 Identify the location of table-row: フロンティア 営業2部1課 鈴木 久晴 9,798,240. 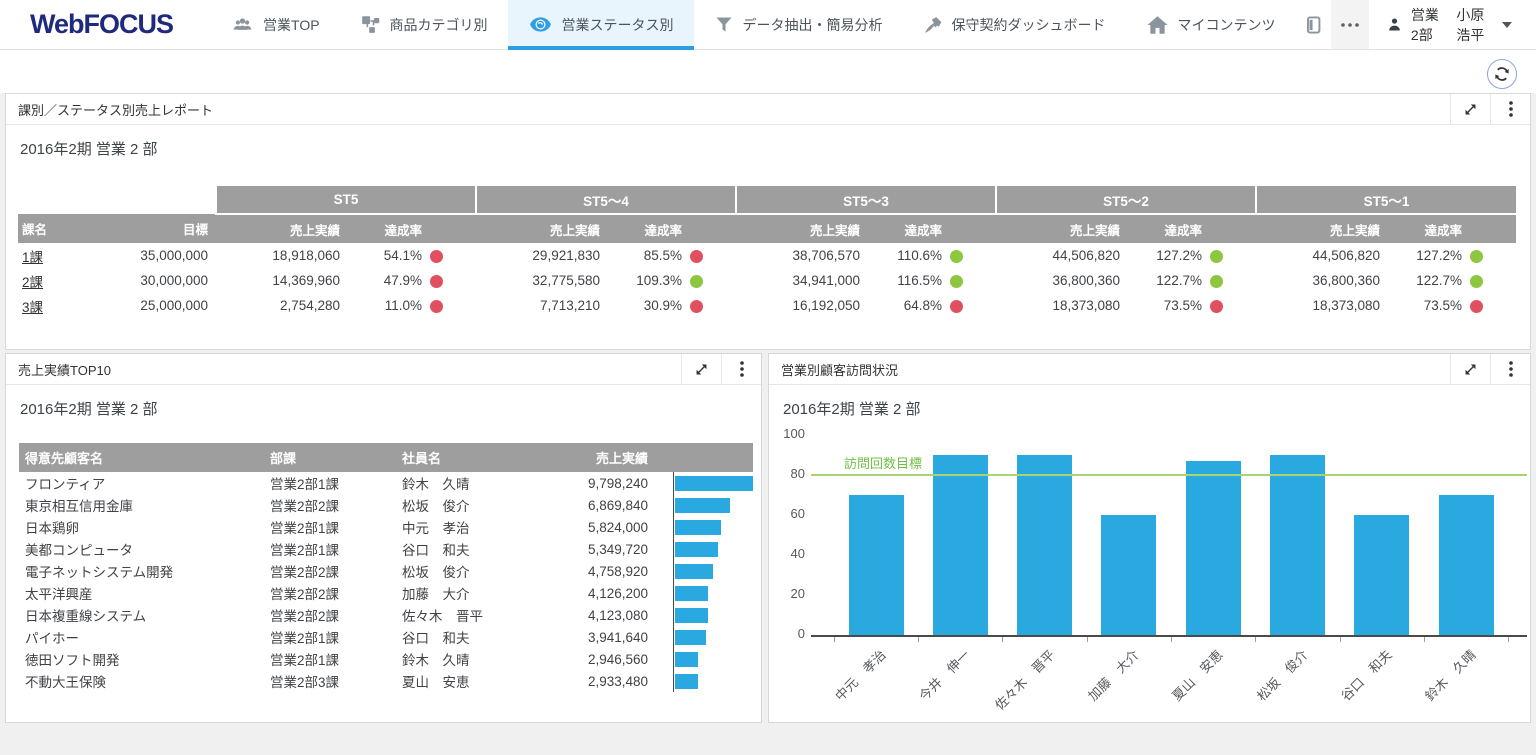
(386, 483).